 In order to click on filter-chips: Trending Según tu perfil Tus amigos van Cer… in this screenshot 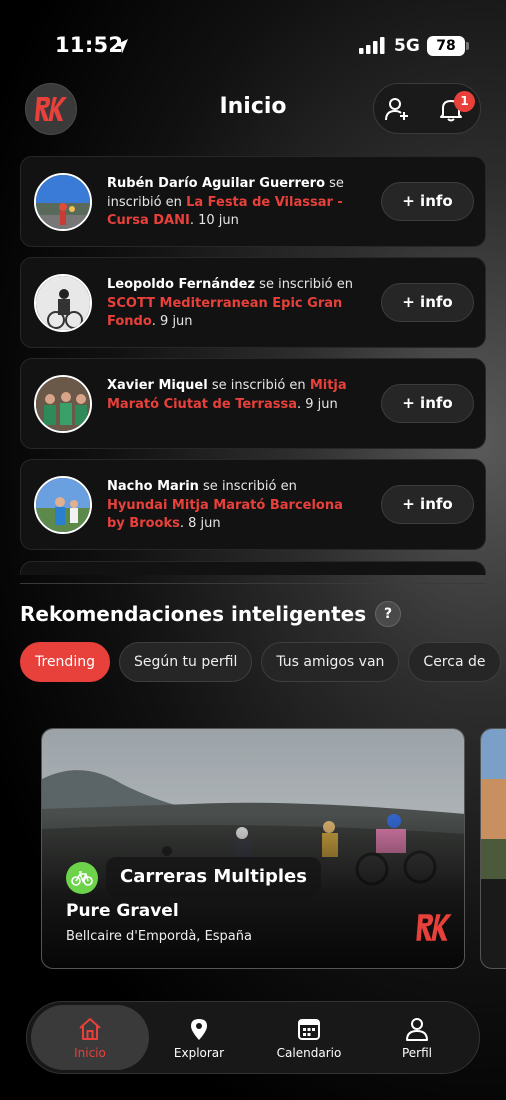, I will do `click(263, 663)`.